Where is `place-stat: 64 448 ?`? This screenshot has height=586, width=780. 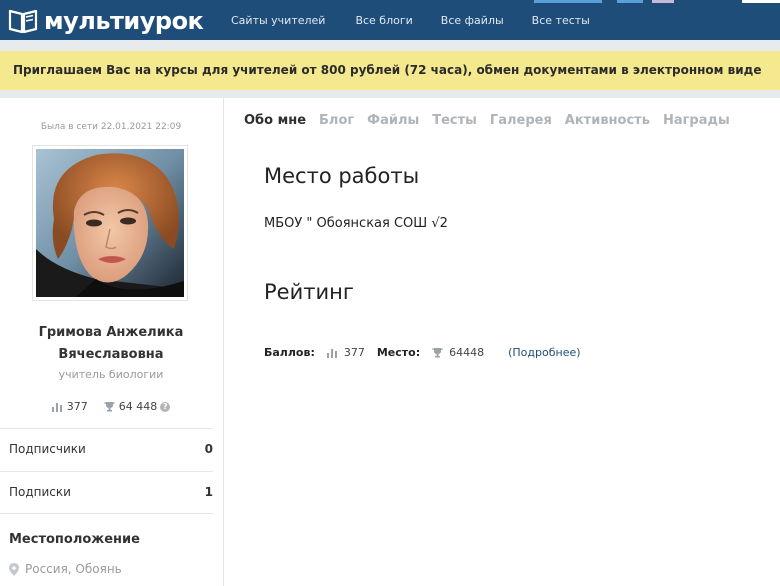
place-stat: 64 448 ? is located at coordinates (137, 406).